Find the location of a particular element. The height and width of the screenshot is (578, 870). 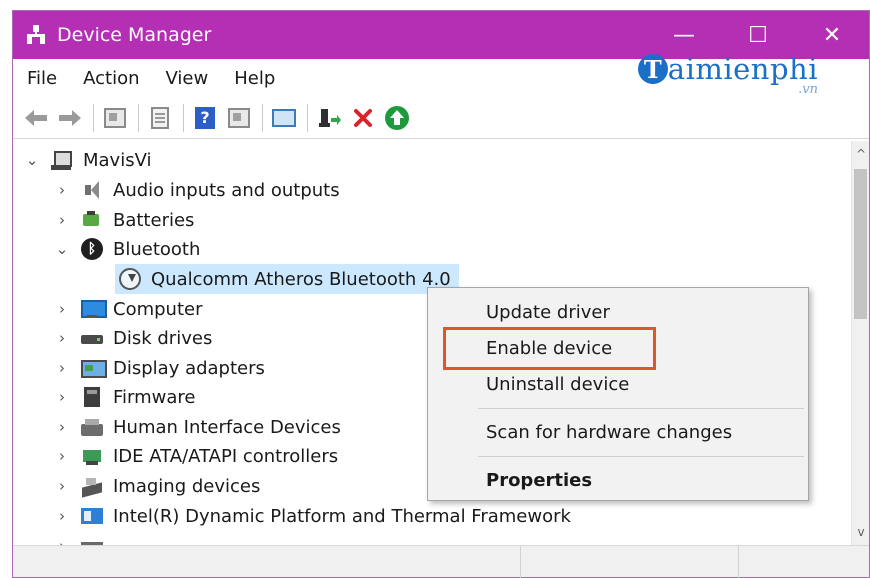

update-driver-button is located at coordinates (329, 118).